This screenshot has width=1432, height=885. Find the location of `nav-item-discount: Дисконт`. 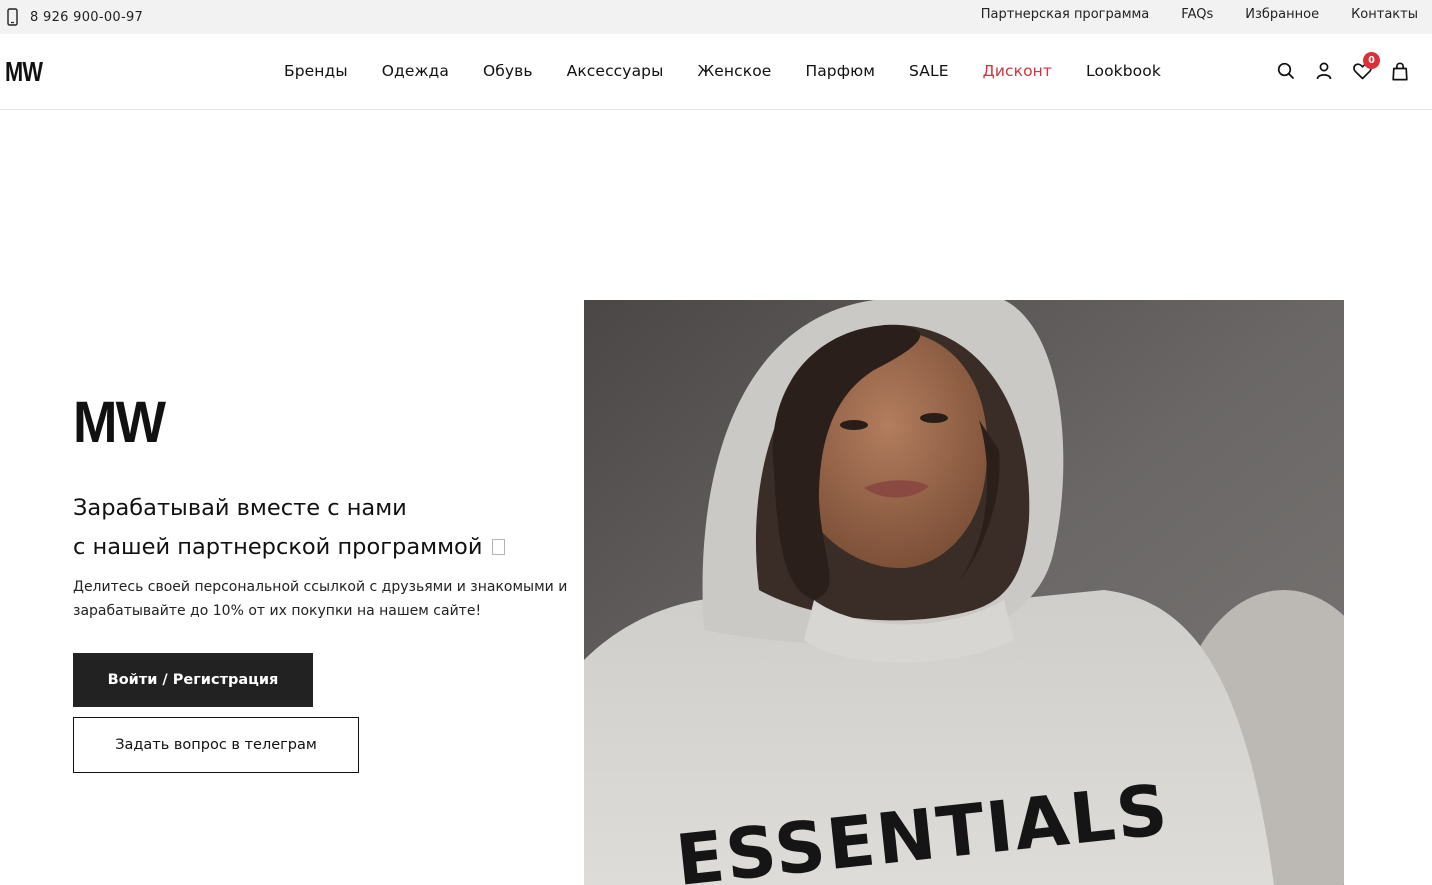

nav-item-discount: Дисконт is located at coordinates (1017, 71).